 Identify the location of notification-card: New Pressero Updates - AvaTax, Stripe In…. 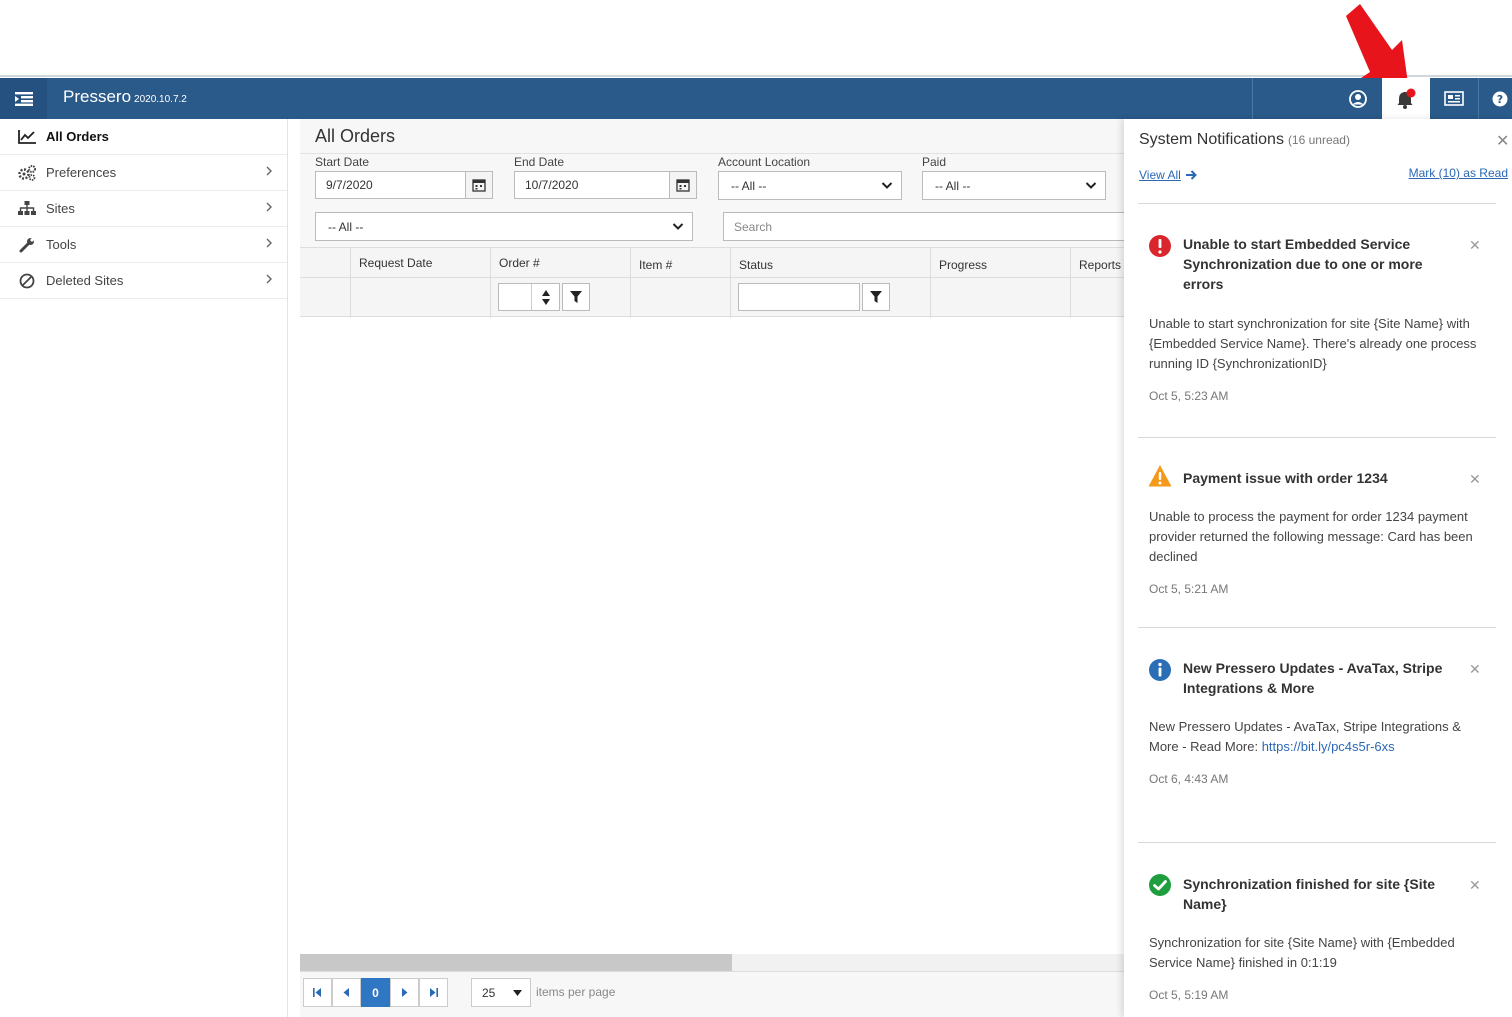
(1317, 735).